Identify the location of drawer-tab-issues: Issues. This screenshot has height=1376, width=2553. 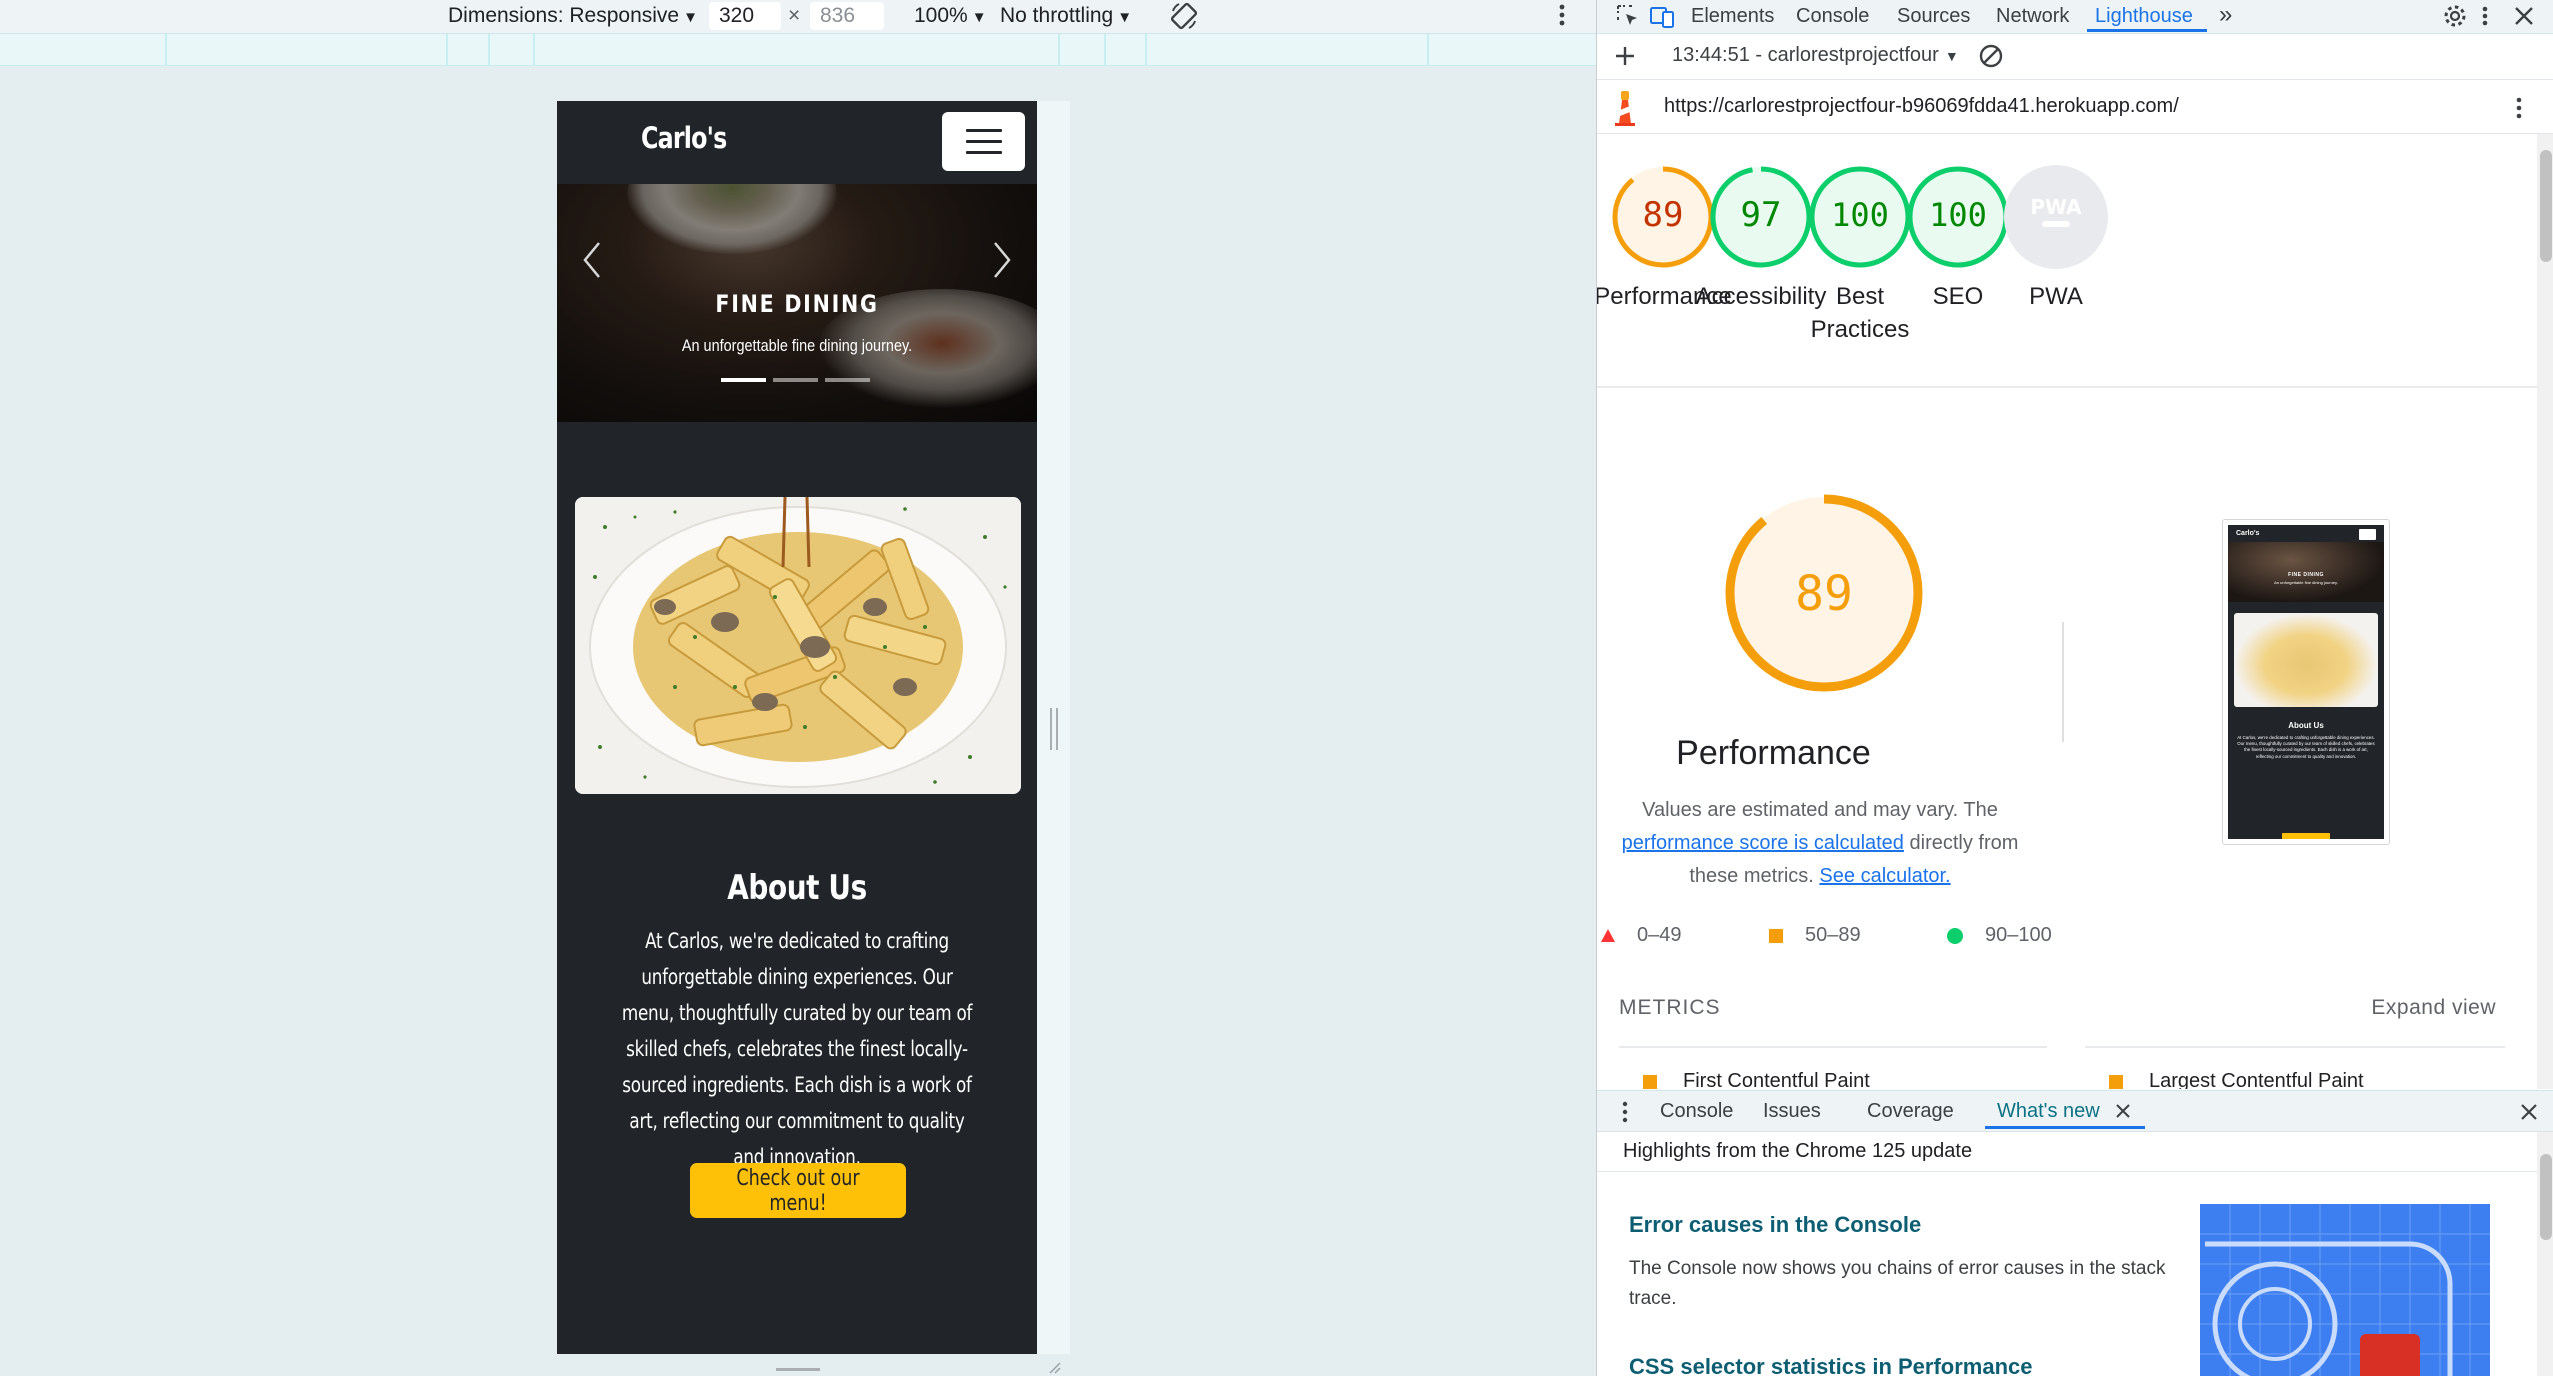
(1792, 1113).